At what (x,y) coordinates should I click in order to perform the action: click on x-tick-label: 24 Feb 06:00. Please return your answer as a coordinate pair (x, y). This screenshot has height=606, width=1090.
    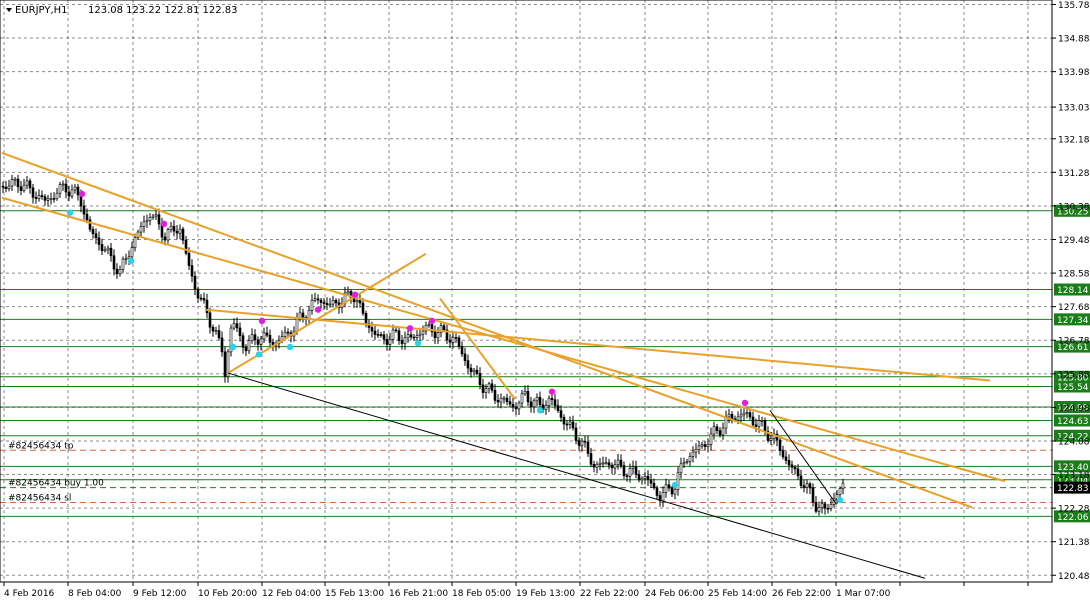
    Looking at the image, I should click on (674, 594).